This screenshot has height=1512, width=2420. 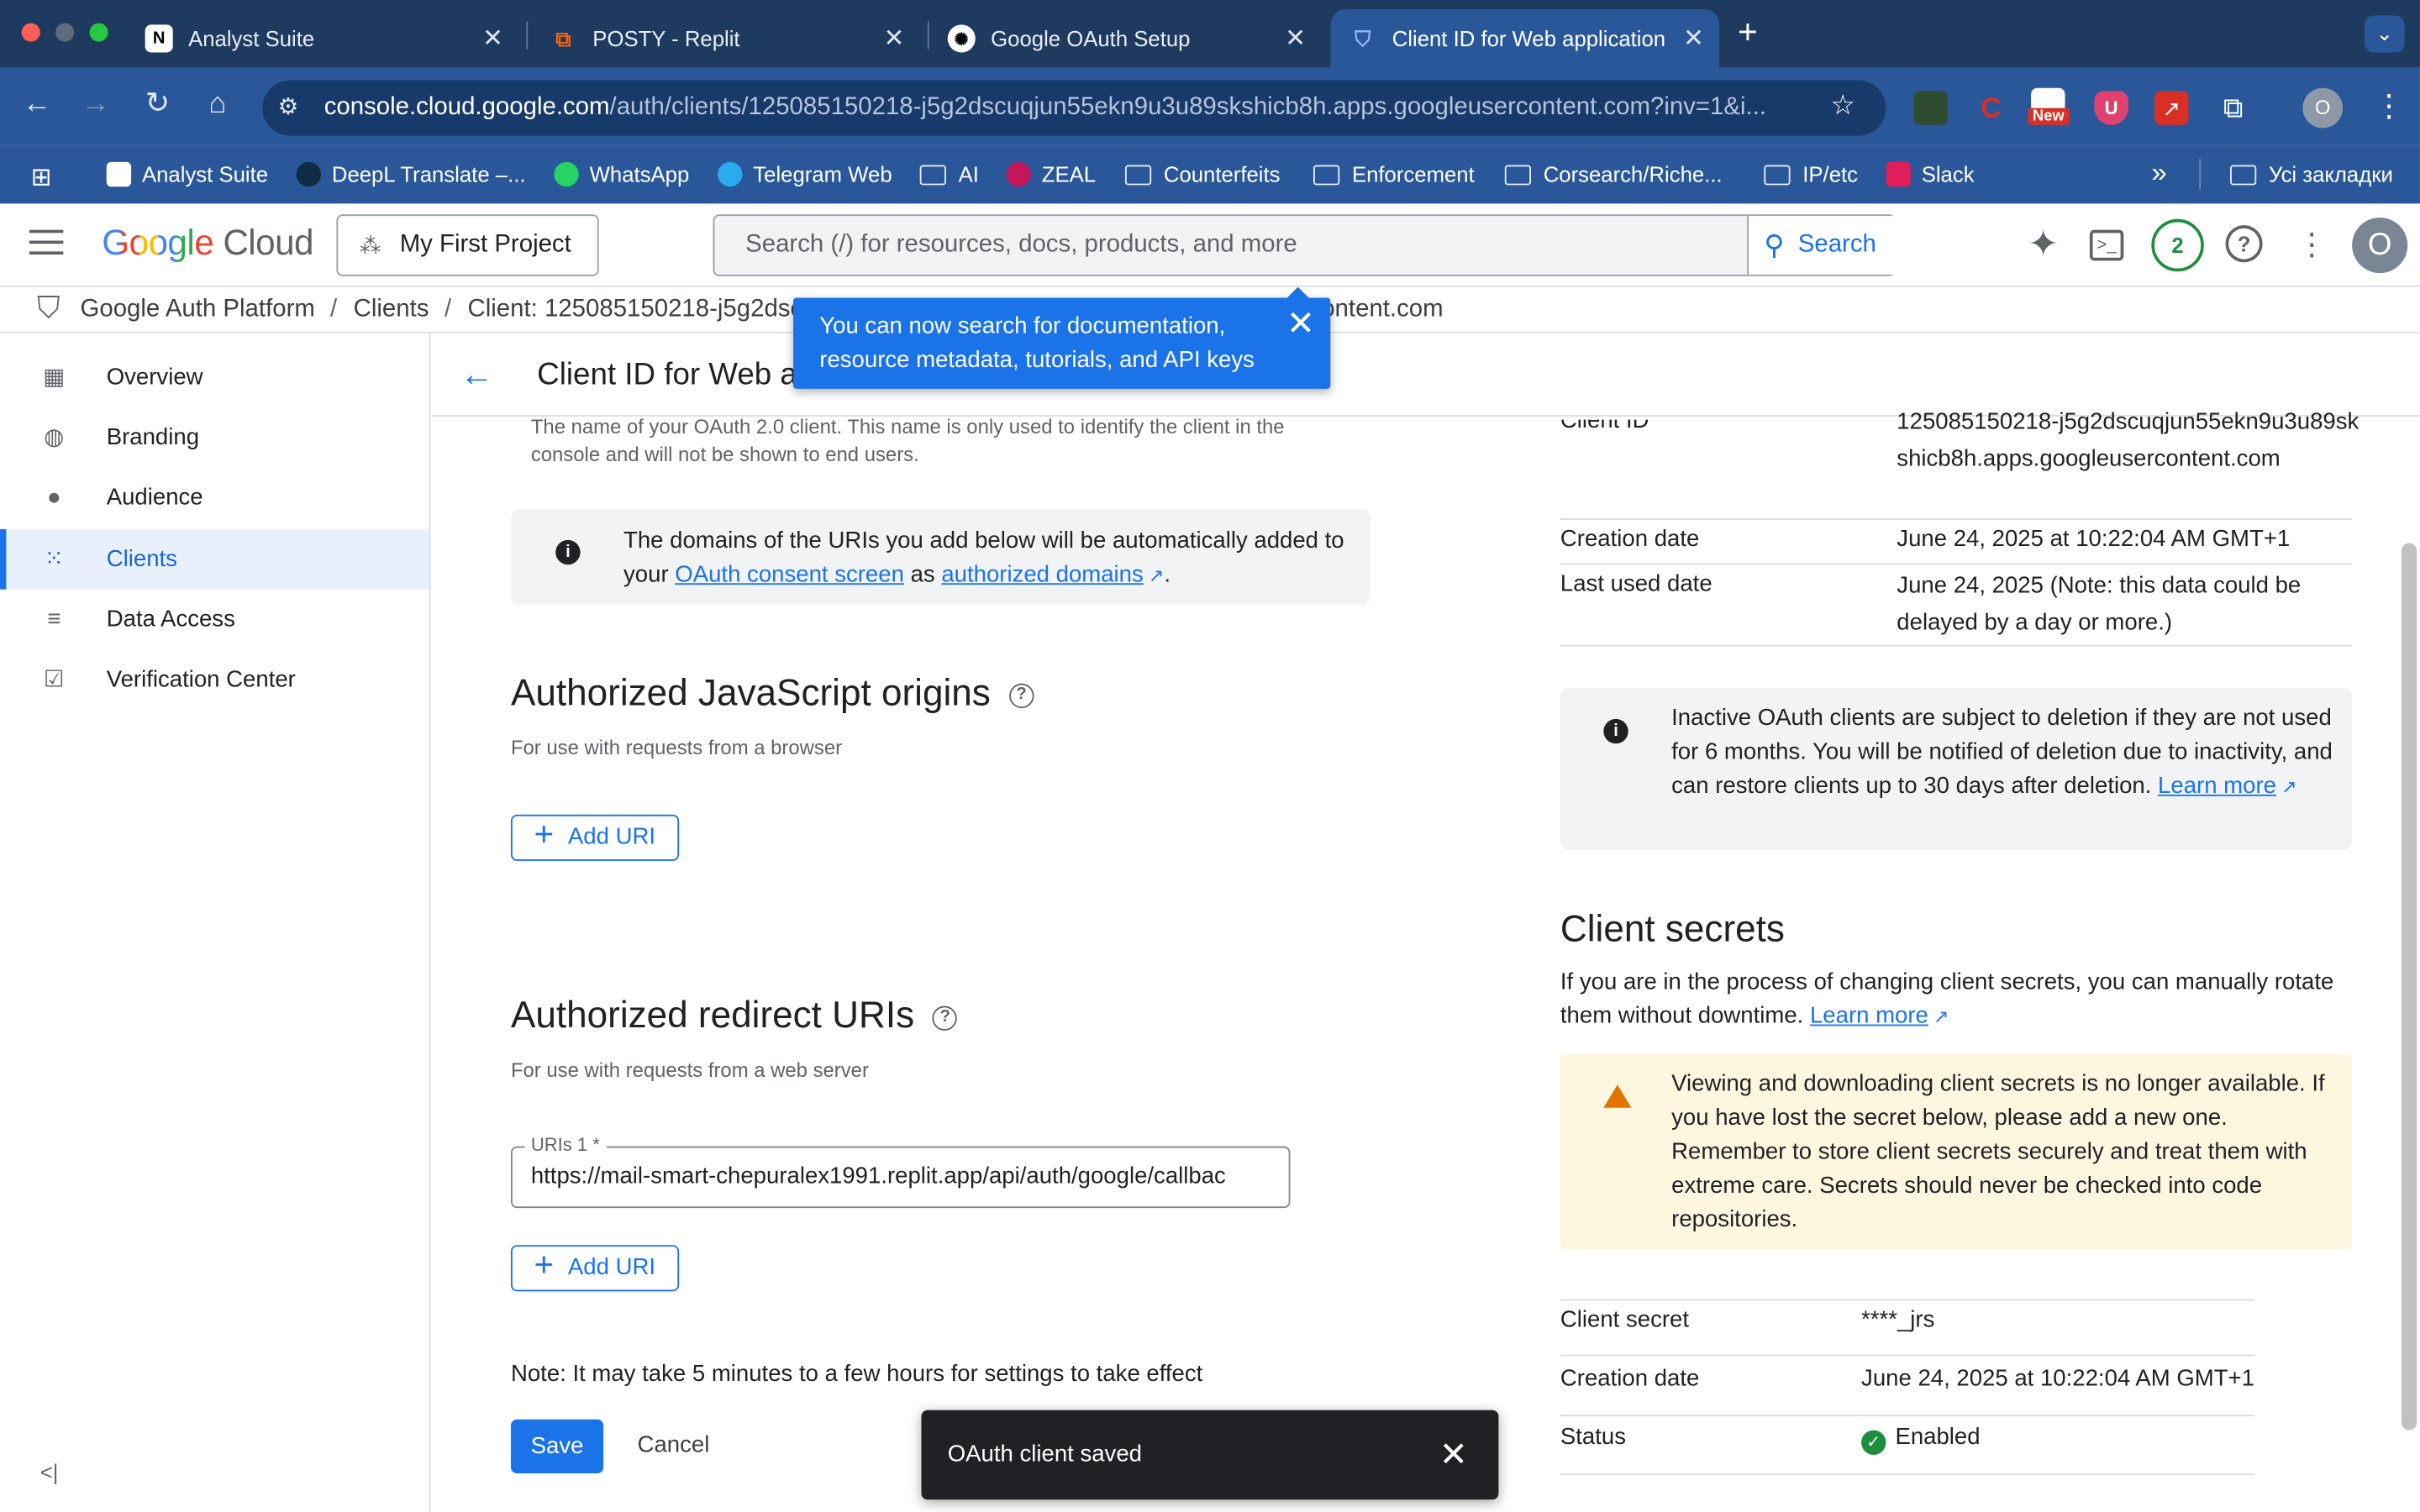 I want to click on minimize-window-button, so click(x=65, y=32).